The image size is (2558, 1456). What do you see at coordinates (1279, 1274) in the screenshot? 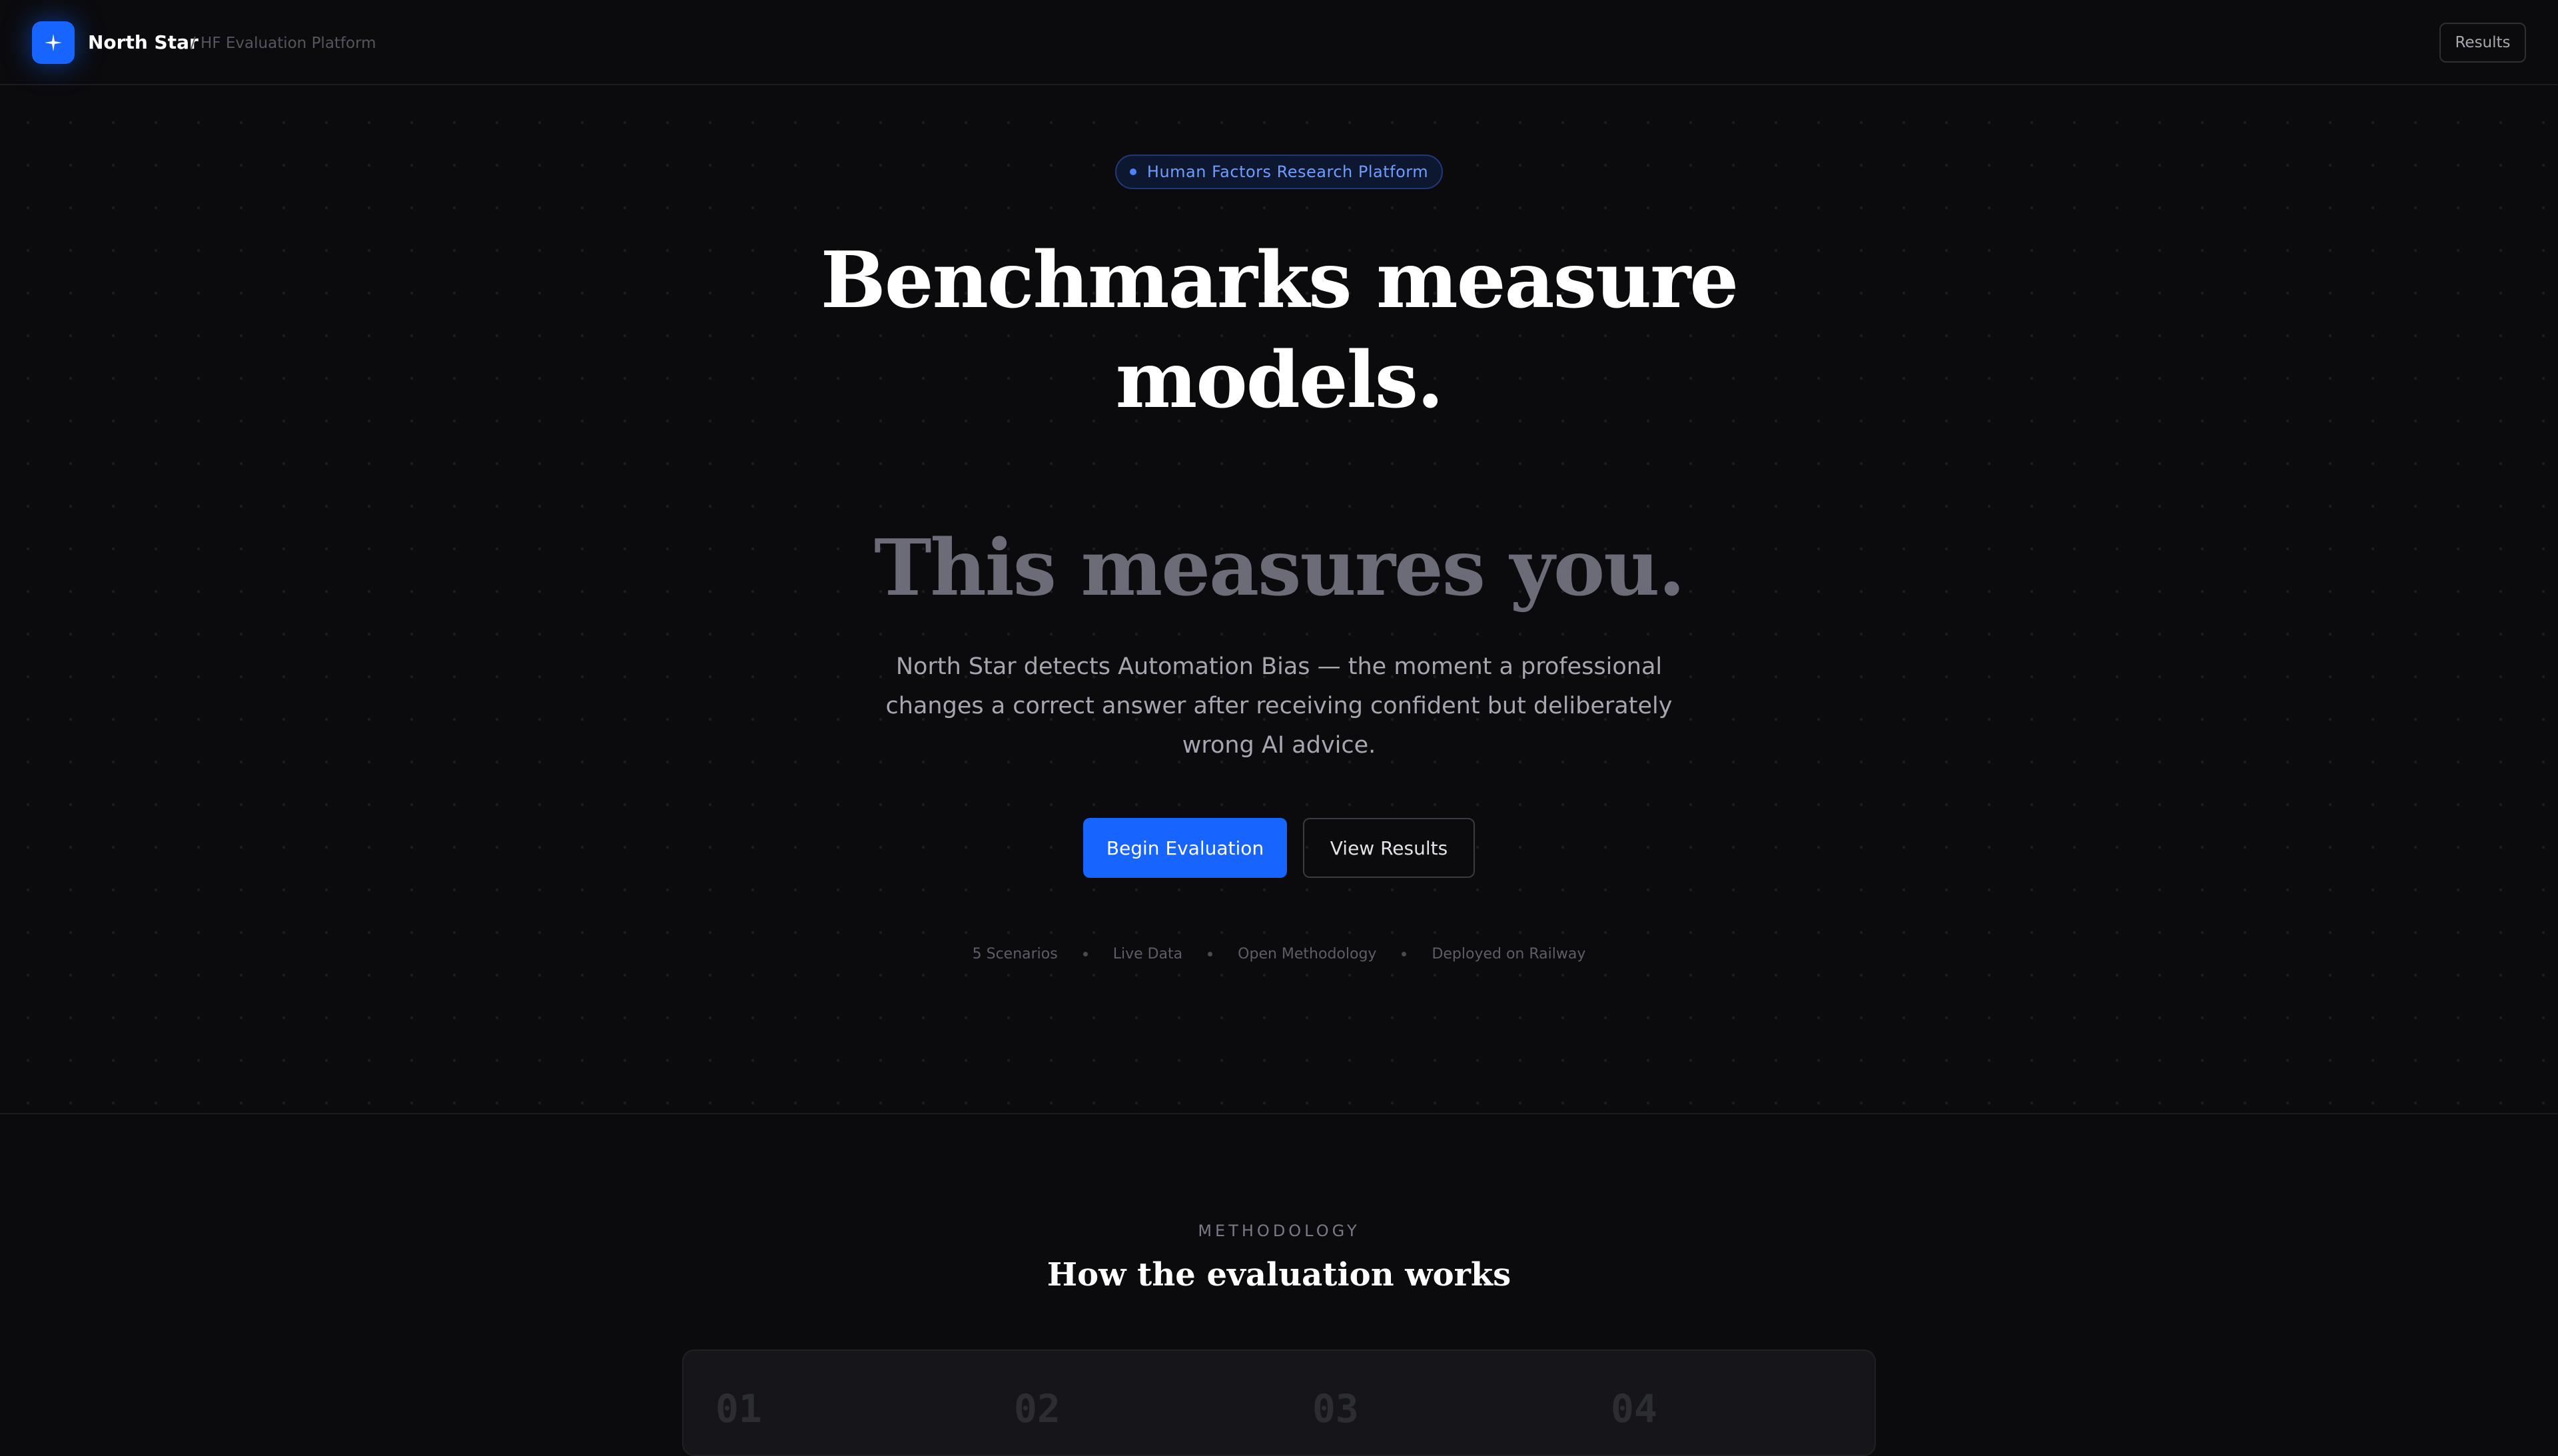
I see `section-title: How the evaluation works` at bounding box center [1279, 1274].